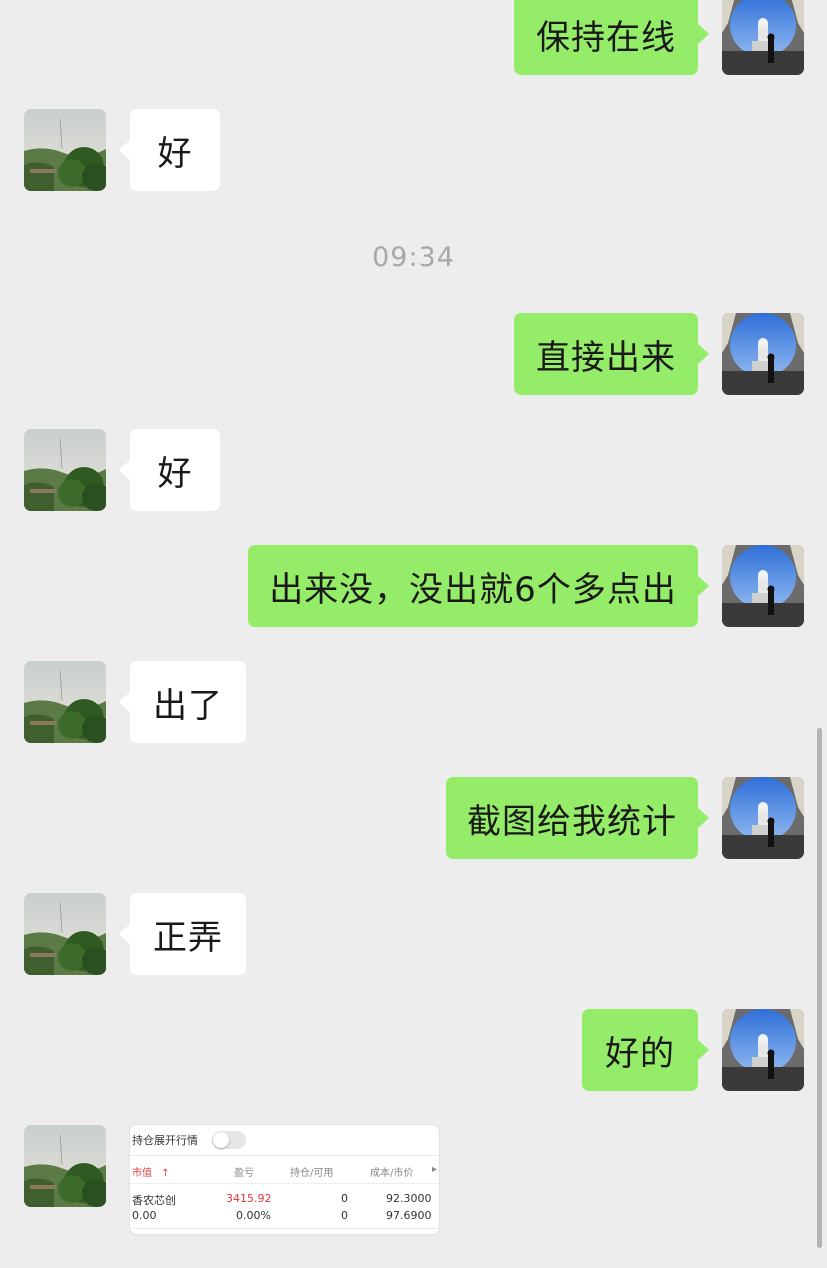 The height and width of the screenshot is (1268, 827). I want to click on message-bubble-self: 截图给我统计, so click(577, 818).